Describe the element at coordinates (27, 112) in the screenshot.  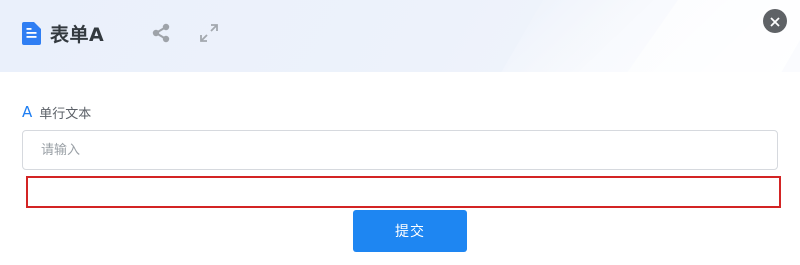
I see `text-type-icon: A` at that location.